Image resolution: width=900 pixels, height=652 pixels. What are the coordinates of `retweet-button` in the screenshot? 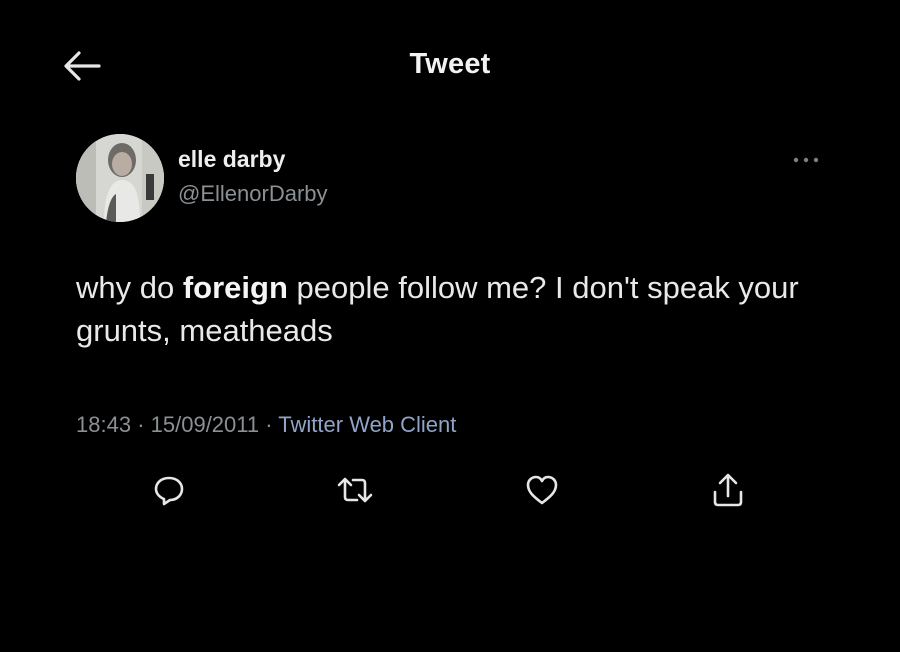 It's located at (355, 492).